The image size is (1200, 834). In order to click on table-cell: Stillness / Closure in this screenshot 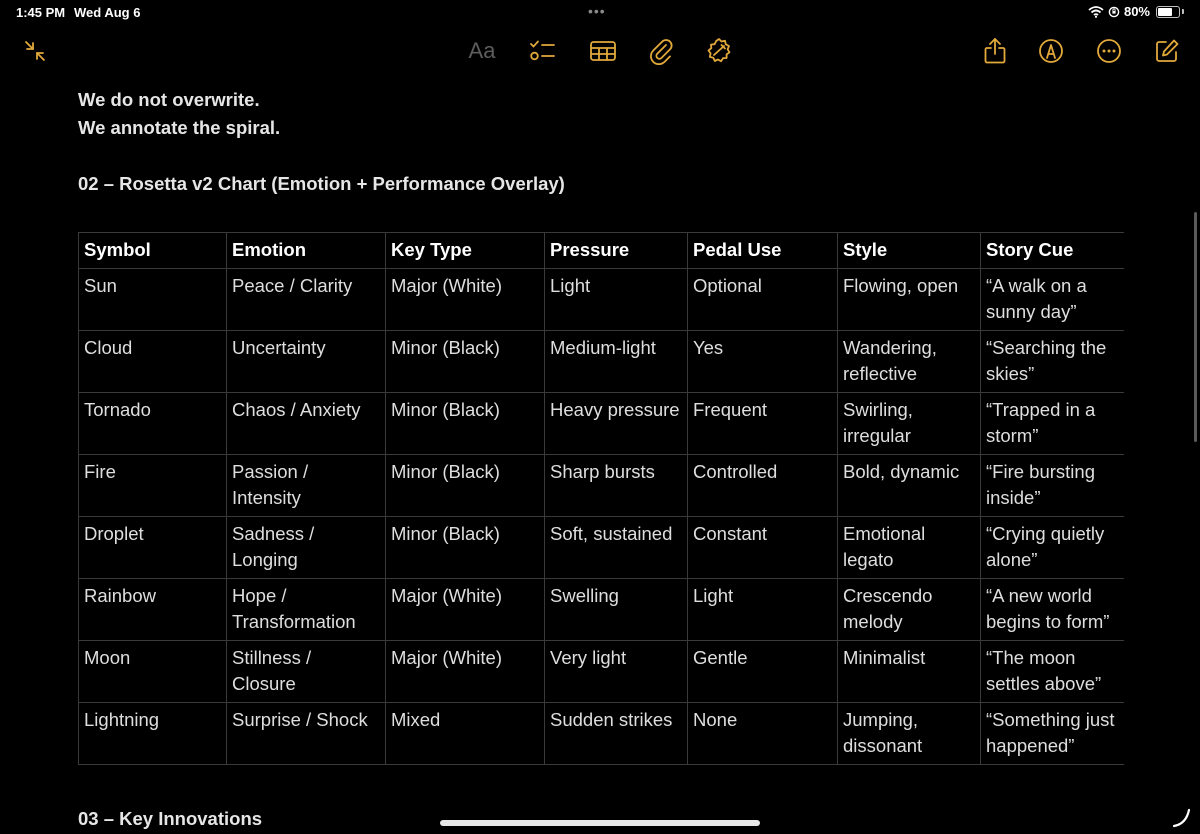, I will do `click(306, 671)`.